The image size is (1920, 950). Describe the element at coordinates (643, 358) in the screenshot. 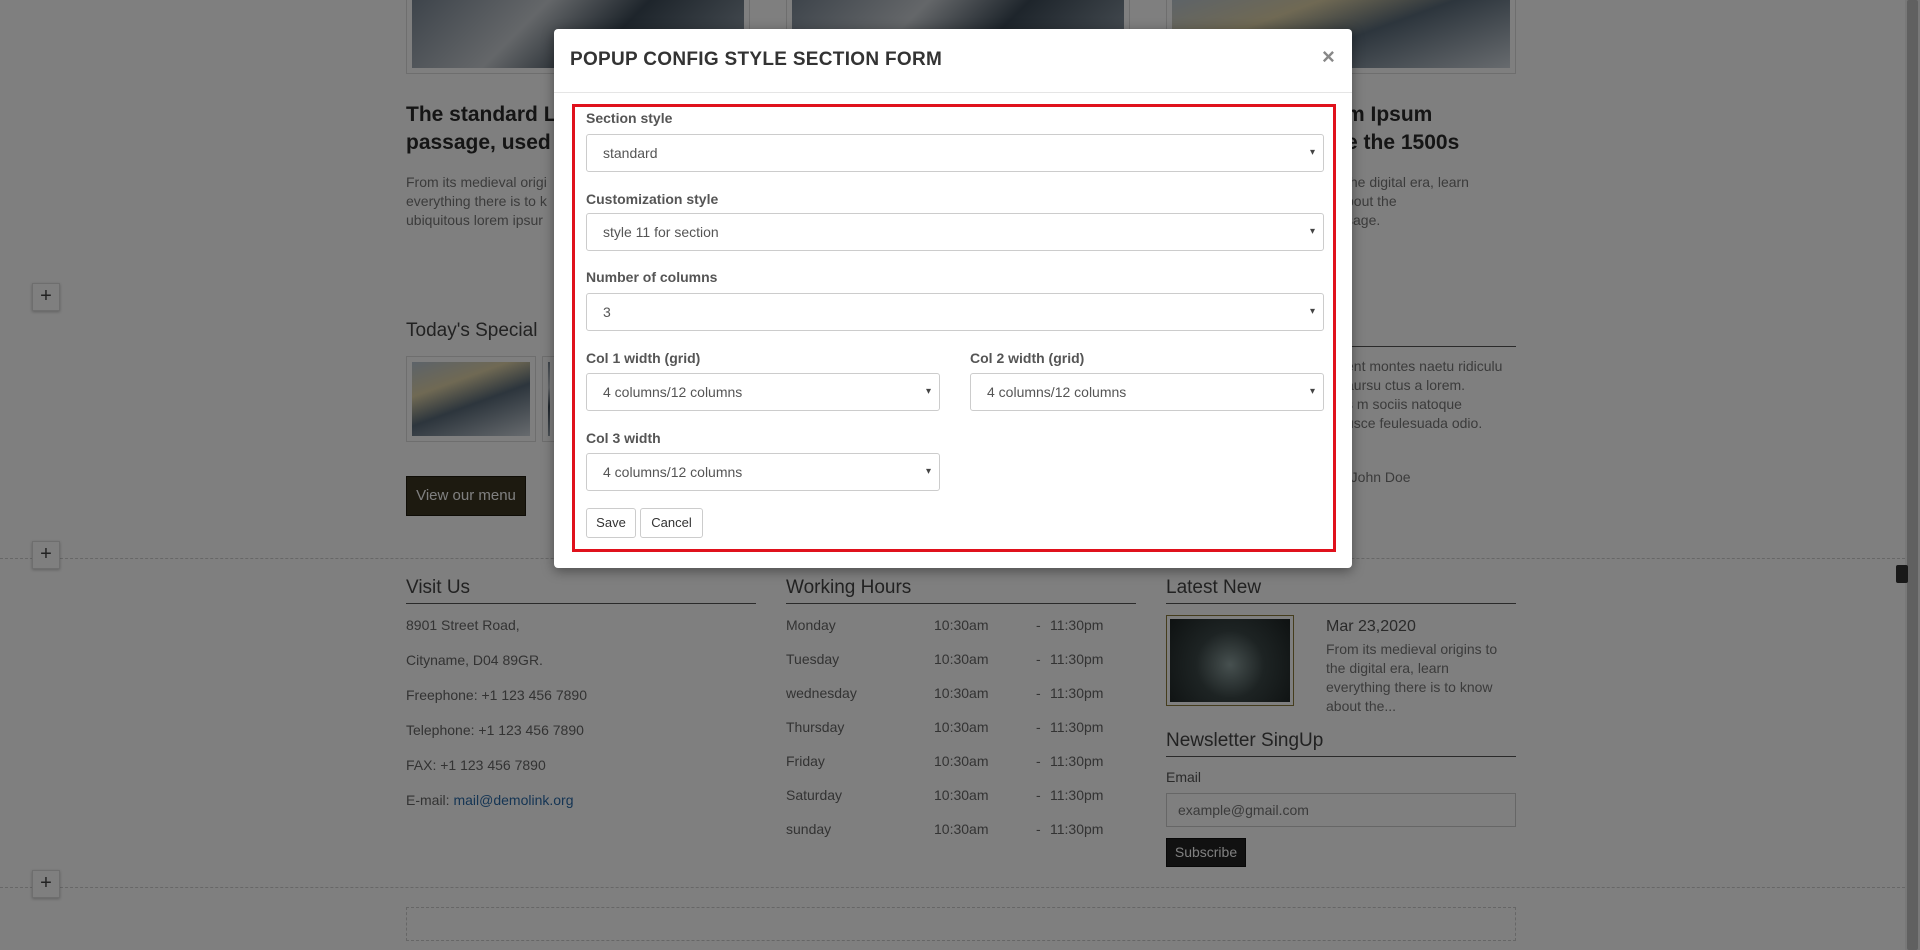

I see `col1-width-label: Col 1 width (grid)` at that location.